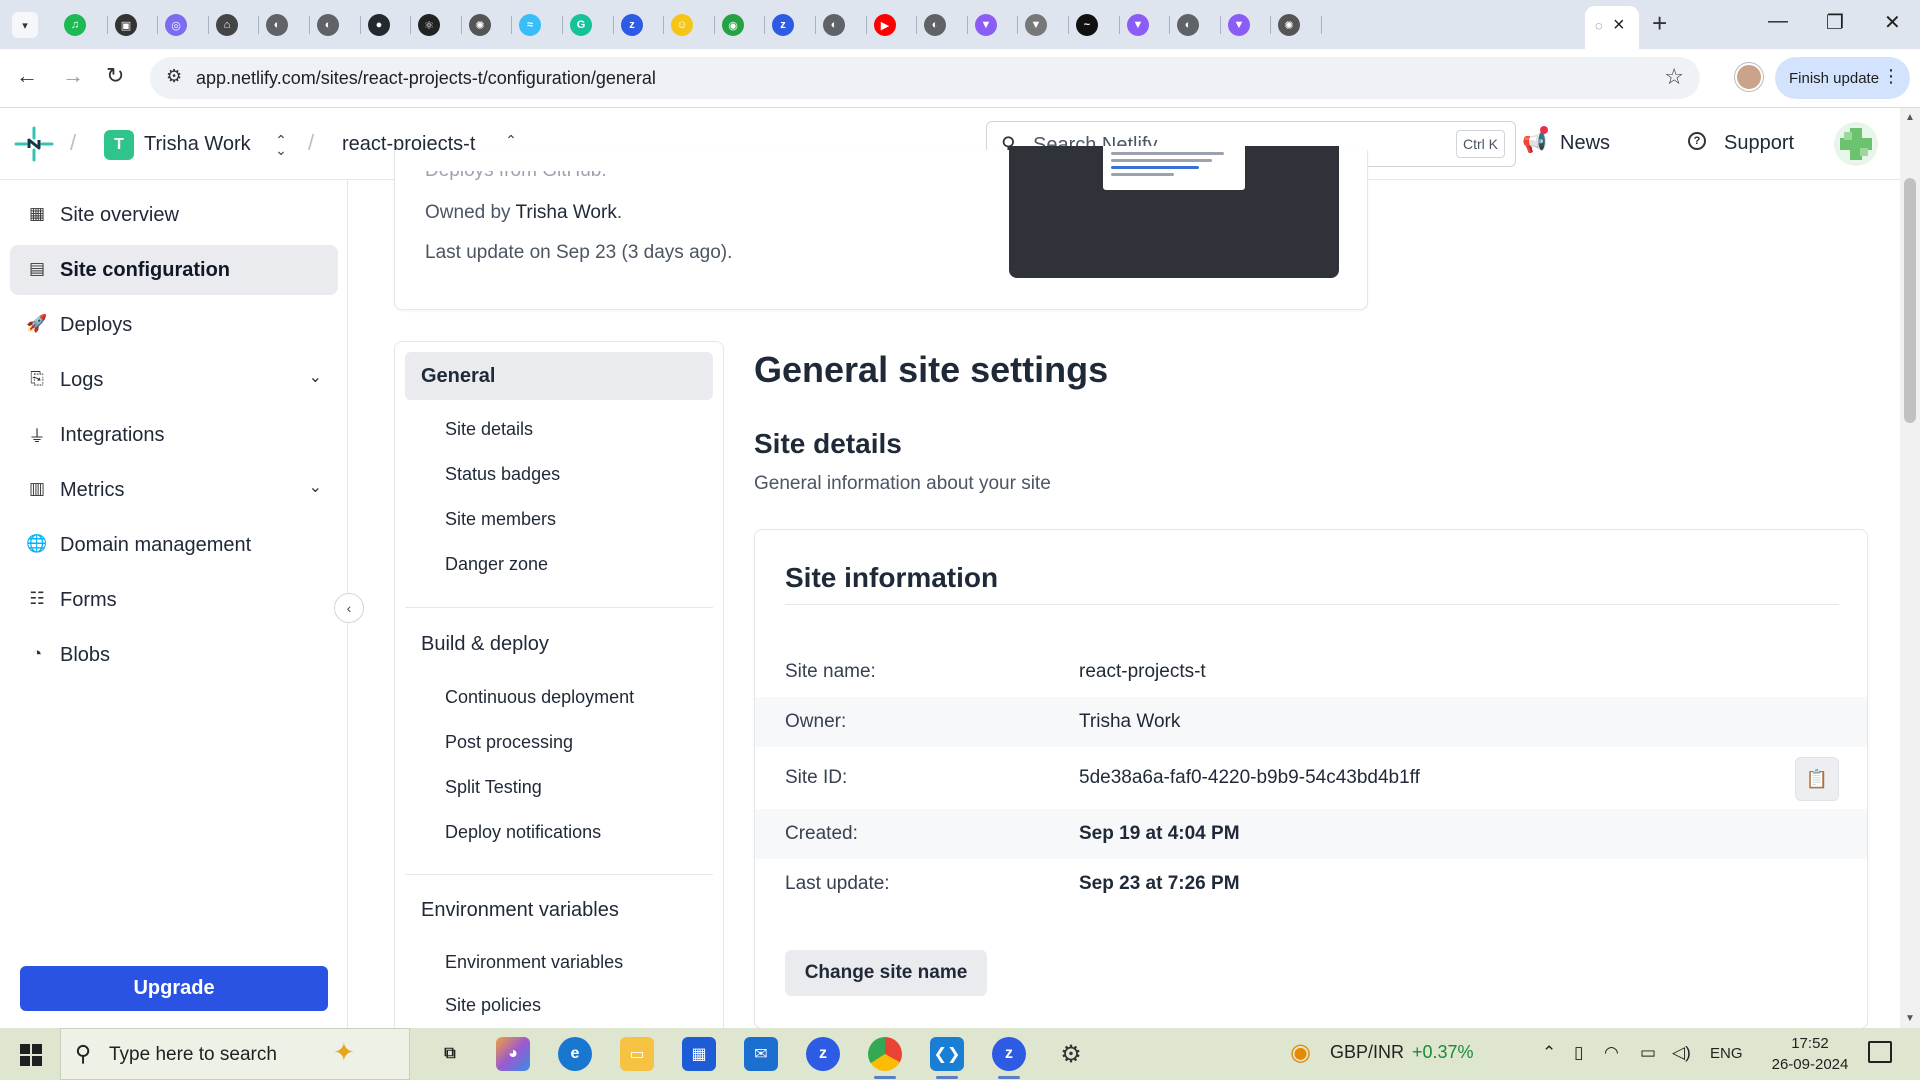 The image size is (1920, 1080). I want to click on chat-tab-favicon-icon: ◉, so click(733, 25).